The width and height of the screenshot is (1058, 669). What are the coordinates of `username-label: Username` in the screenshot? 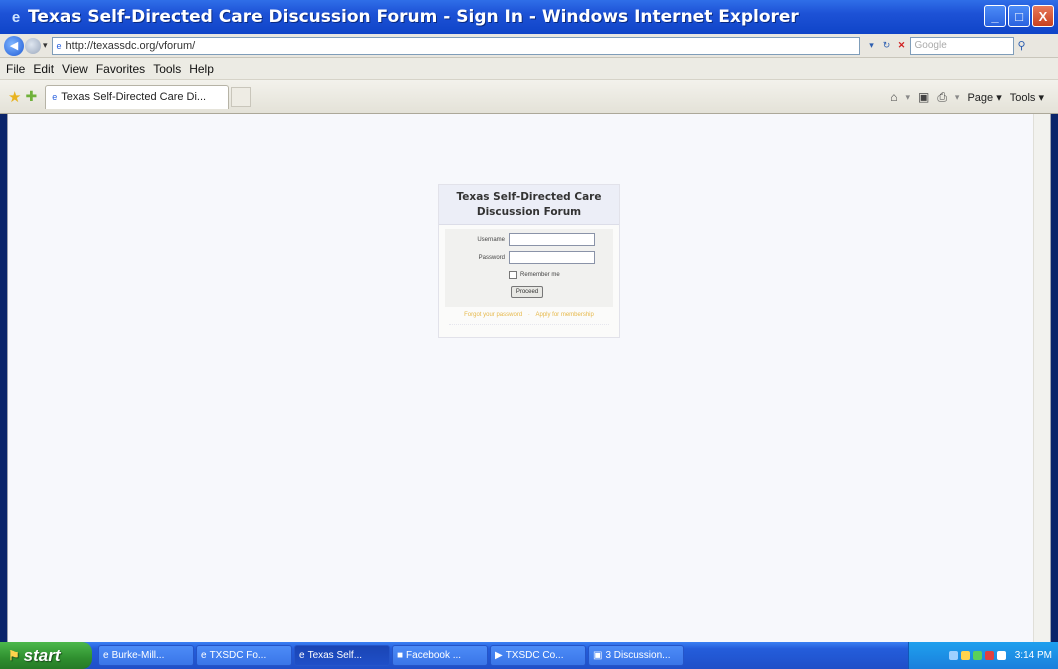 It's located at (491, 239).